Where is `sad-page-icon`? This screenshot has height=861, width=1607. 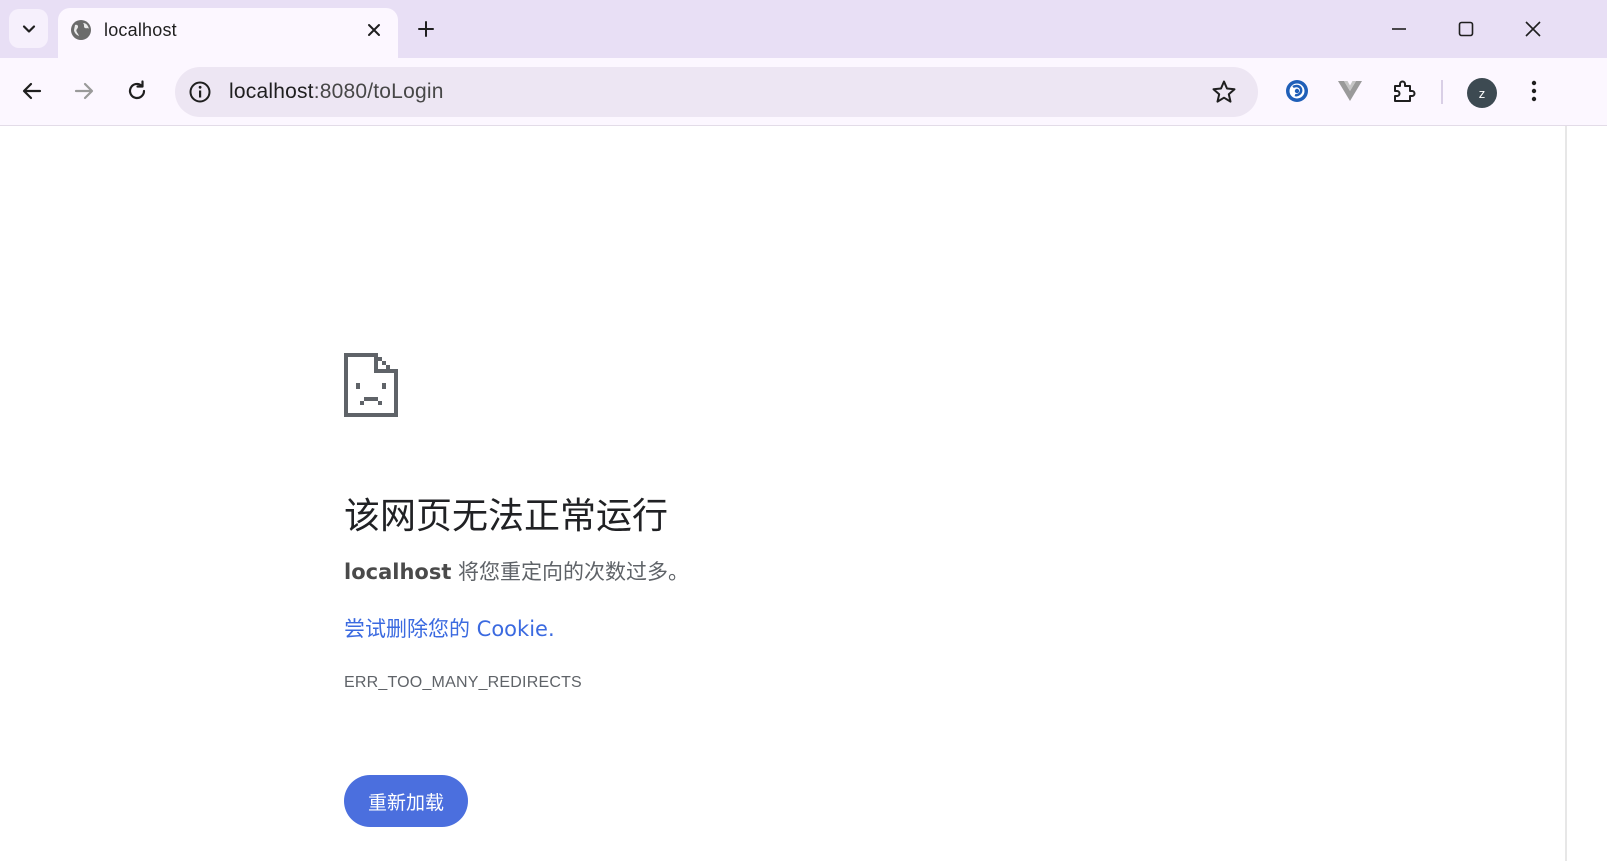 sad-page-icon is located at coordinates (371, 385).